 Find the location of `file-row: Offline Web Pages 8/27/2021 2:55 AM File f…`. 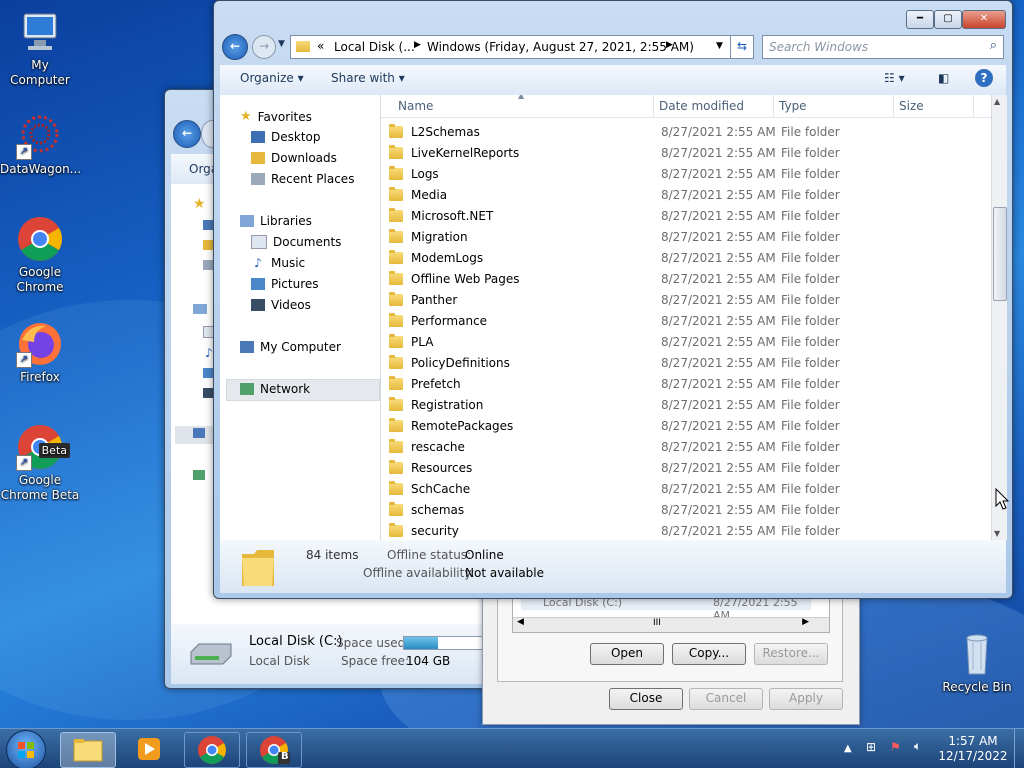

file-row: Offline Web Pages 8/27/2021 2:55 AM File f… is located at coordinates (686, 279).